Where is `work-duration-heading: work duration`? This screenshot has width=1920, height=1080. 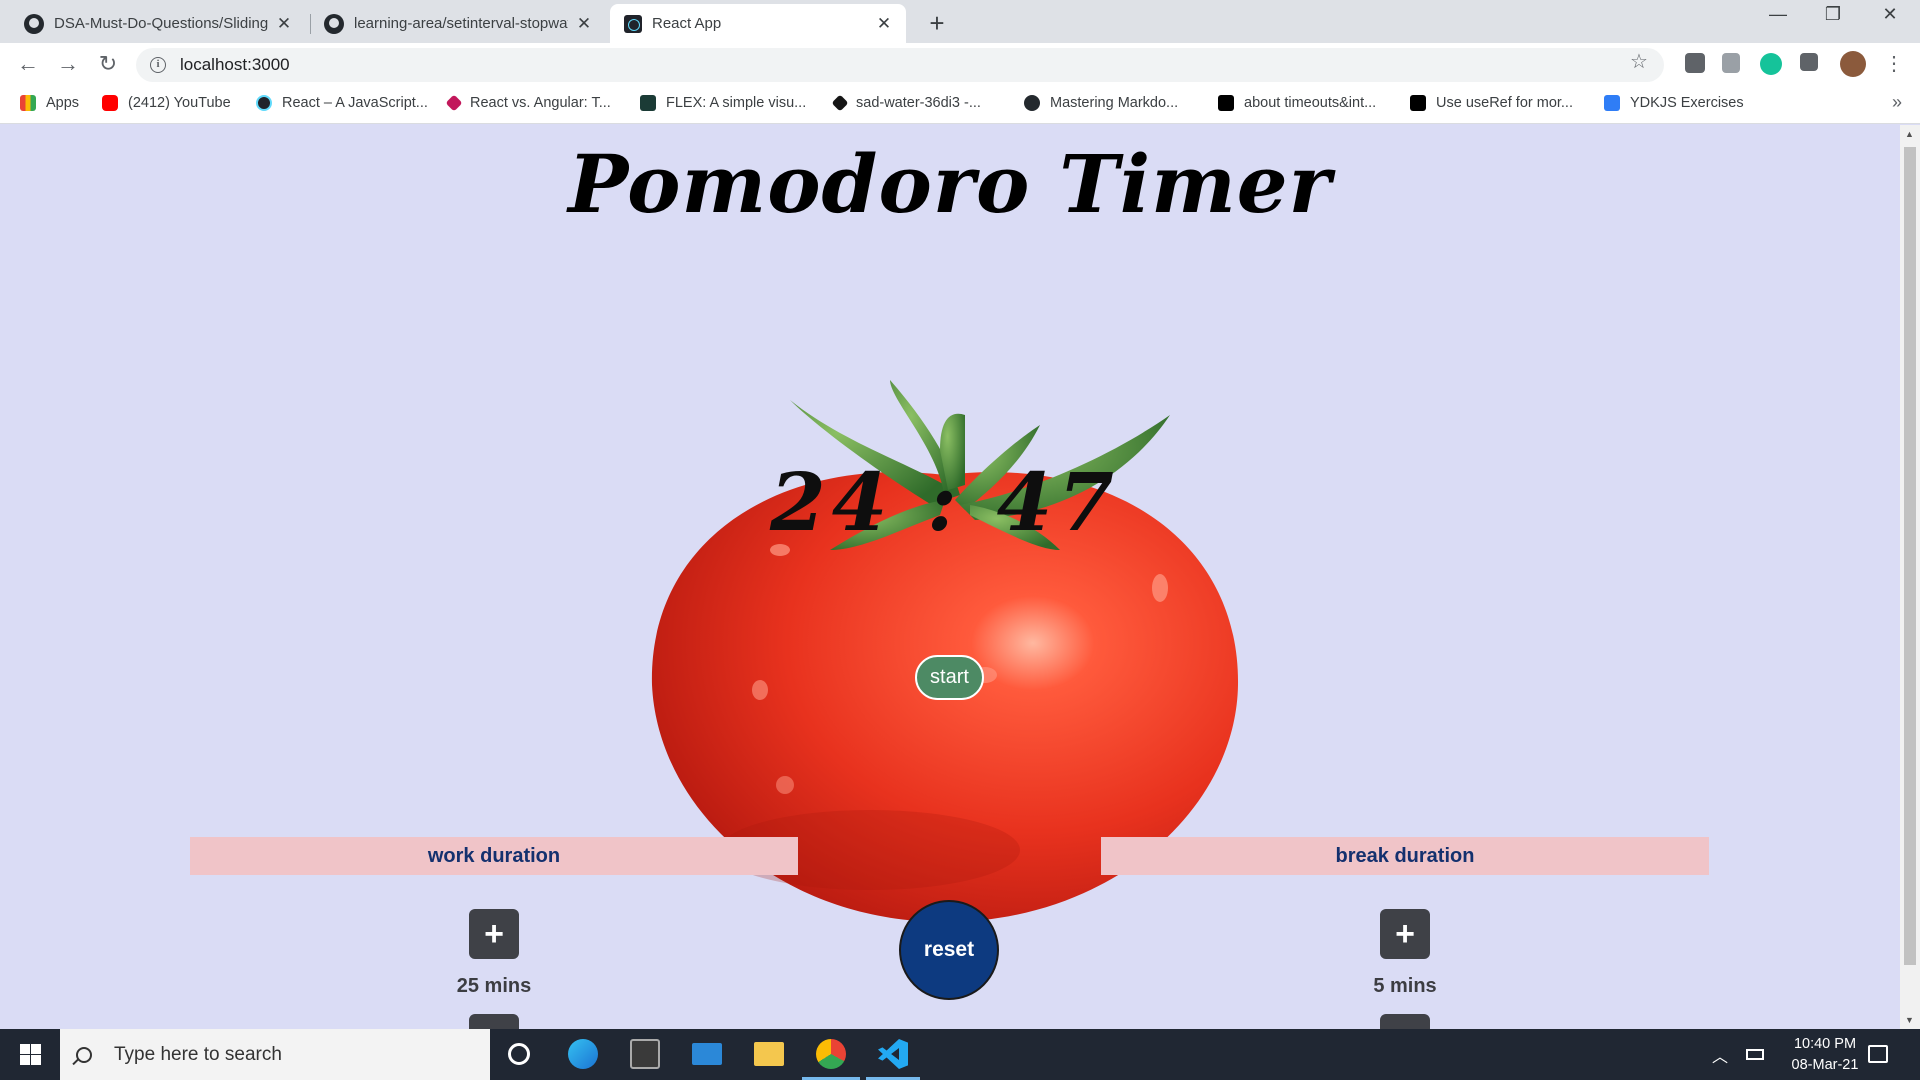
work-duration-heading: work duration is located at coordinates (494, 856).